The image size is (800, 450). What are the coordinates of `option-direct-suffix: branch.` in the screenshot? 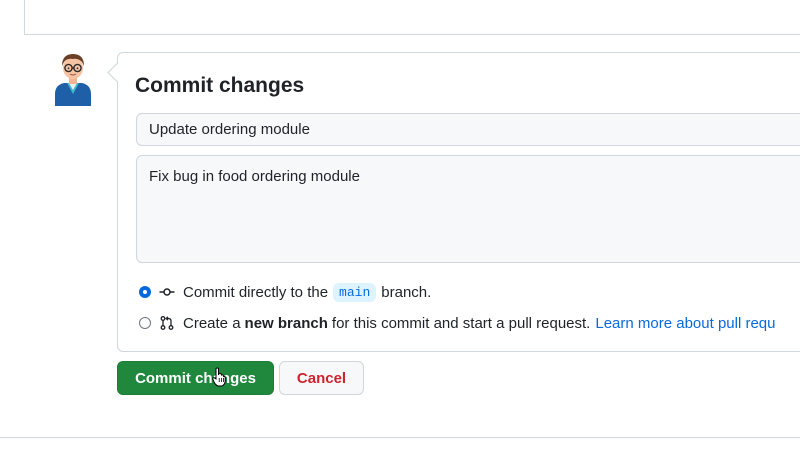 It's located at (406, 292).